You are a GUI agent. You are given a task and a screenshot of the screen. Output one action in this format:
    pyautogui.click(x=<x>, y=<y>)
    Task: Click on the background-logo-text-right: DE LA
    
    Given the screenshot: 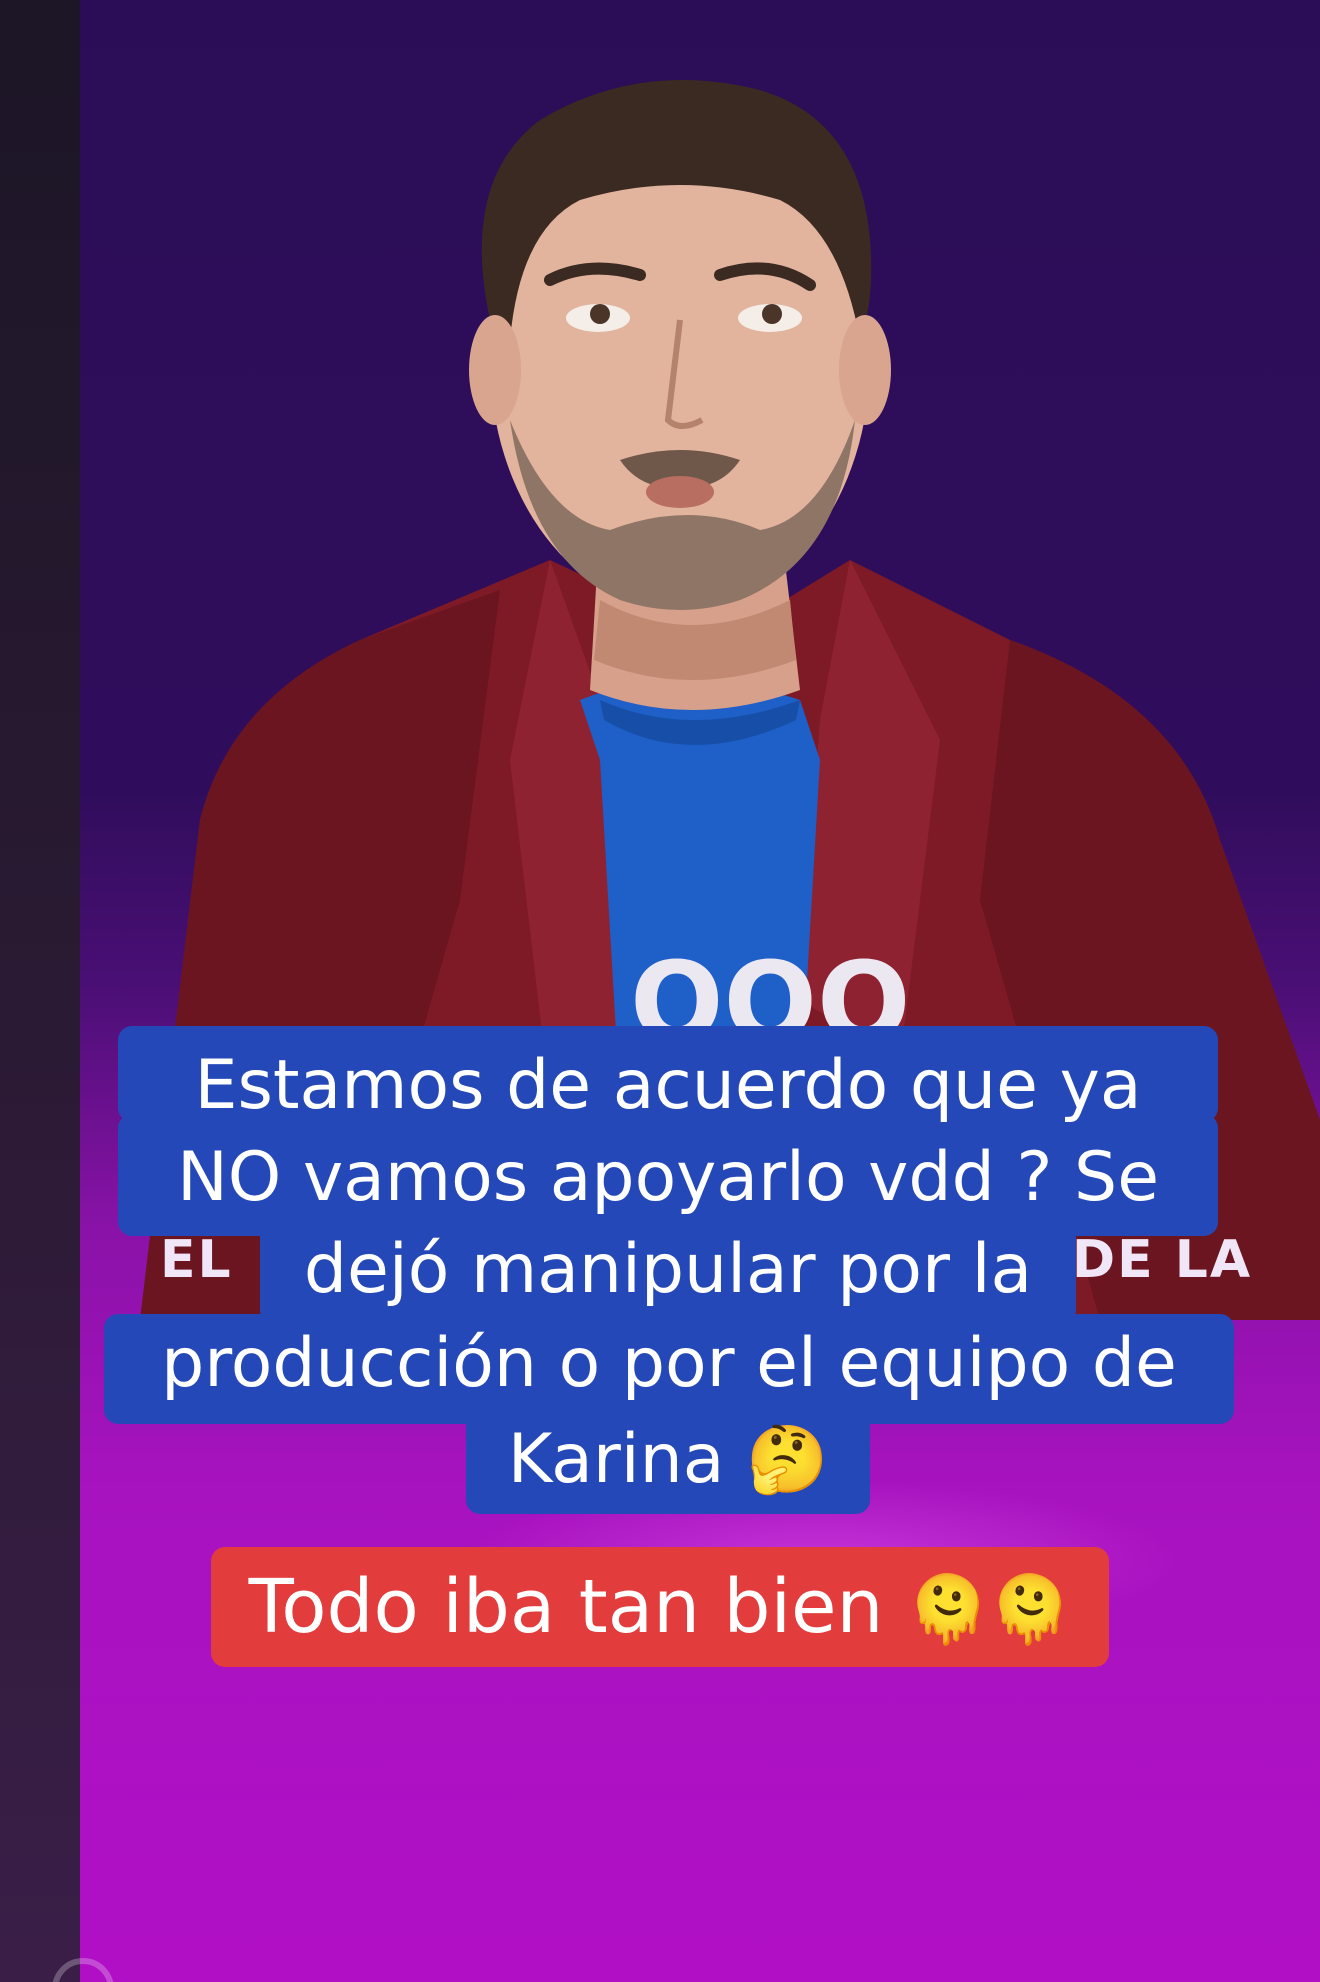 What is the action you would take?
    pyautogui.click(x=1162, y=1260)
    